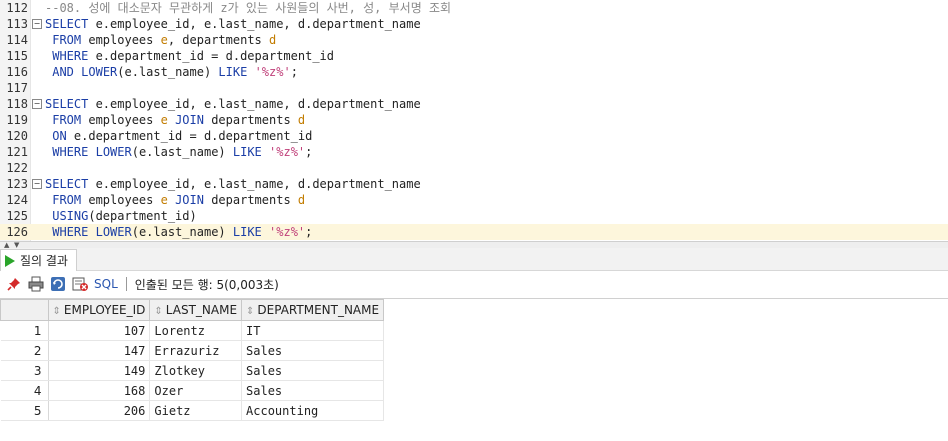  Describe the element at coordinates (474, 72) in the screenshot. I see `editor-line: 116 AND LOWER(e.last_name) LIKE '%z%';` at that location.